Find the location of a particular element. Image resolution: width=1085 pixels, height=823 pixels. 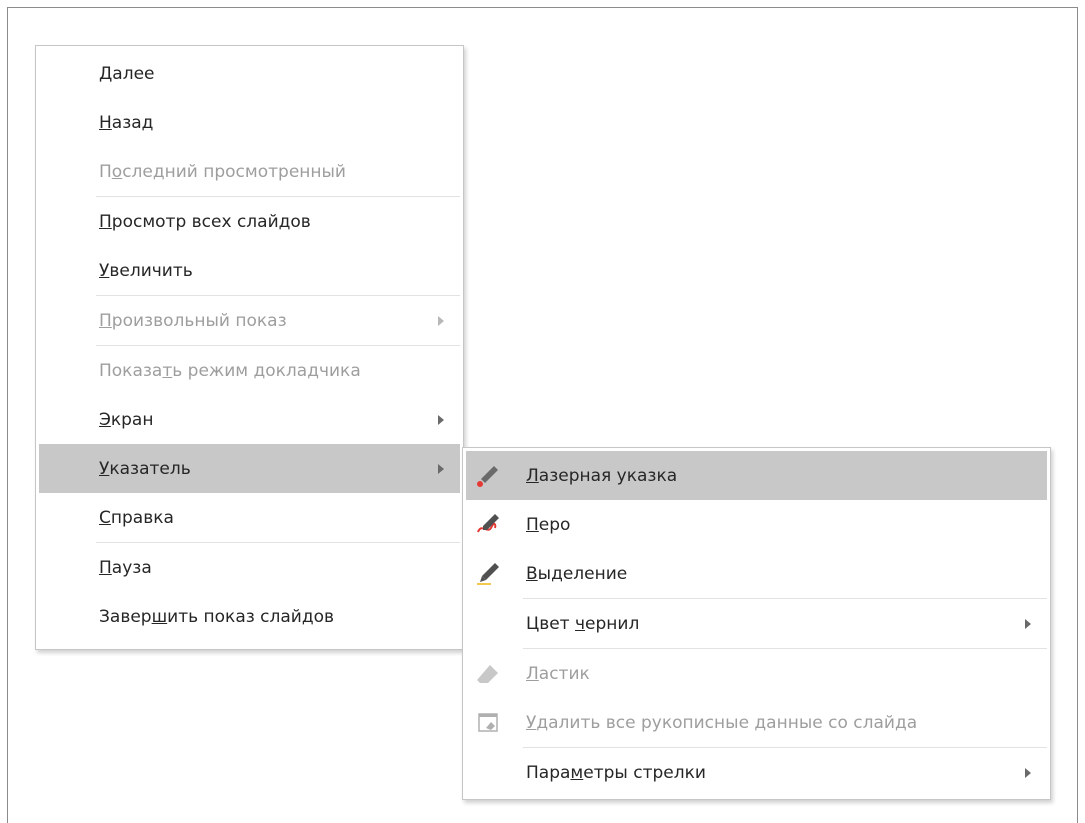

menu-item-screen: Экран is located at coordinates (249, 419).